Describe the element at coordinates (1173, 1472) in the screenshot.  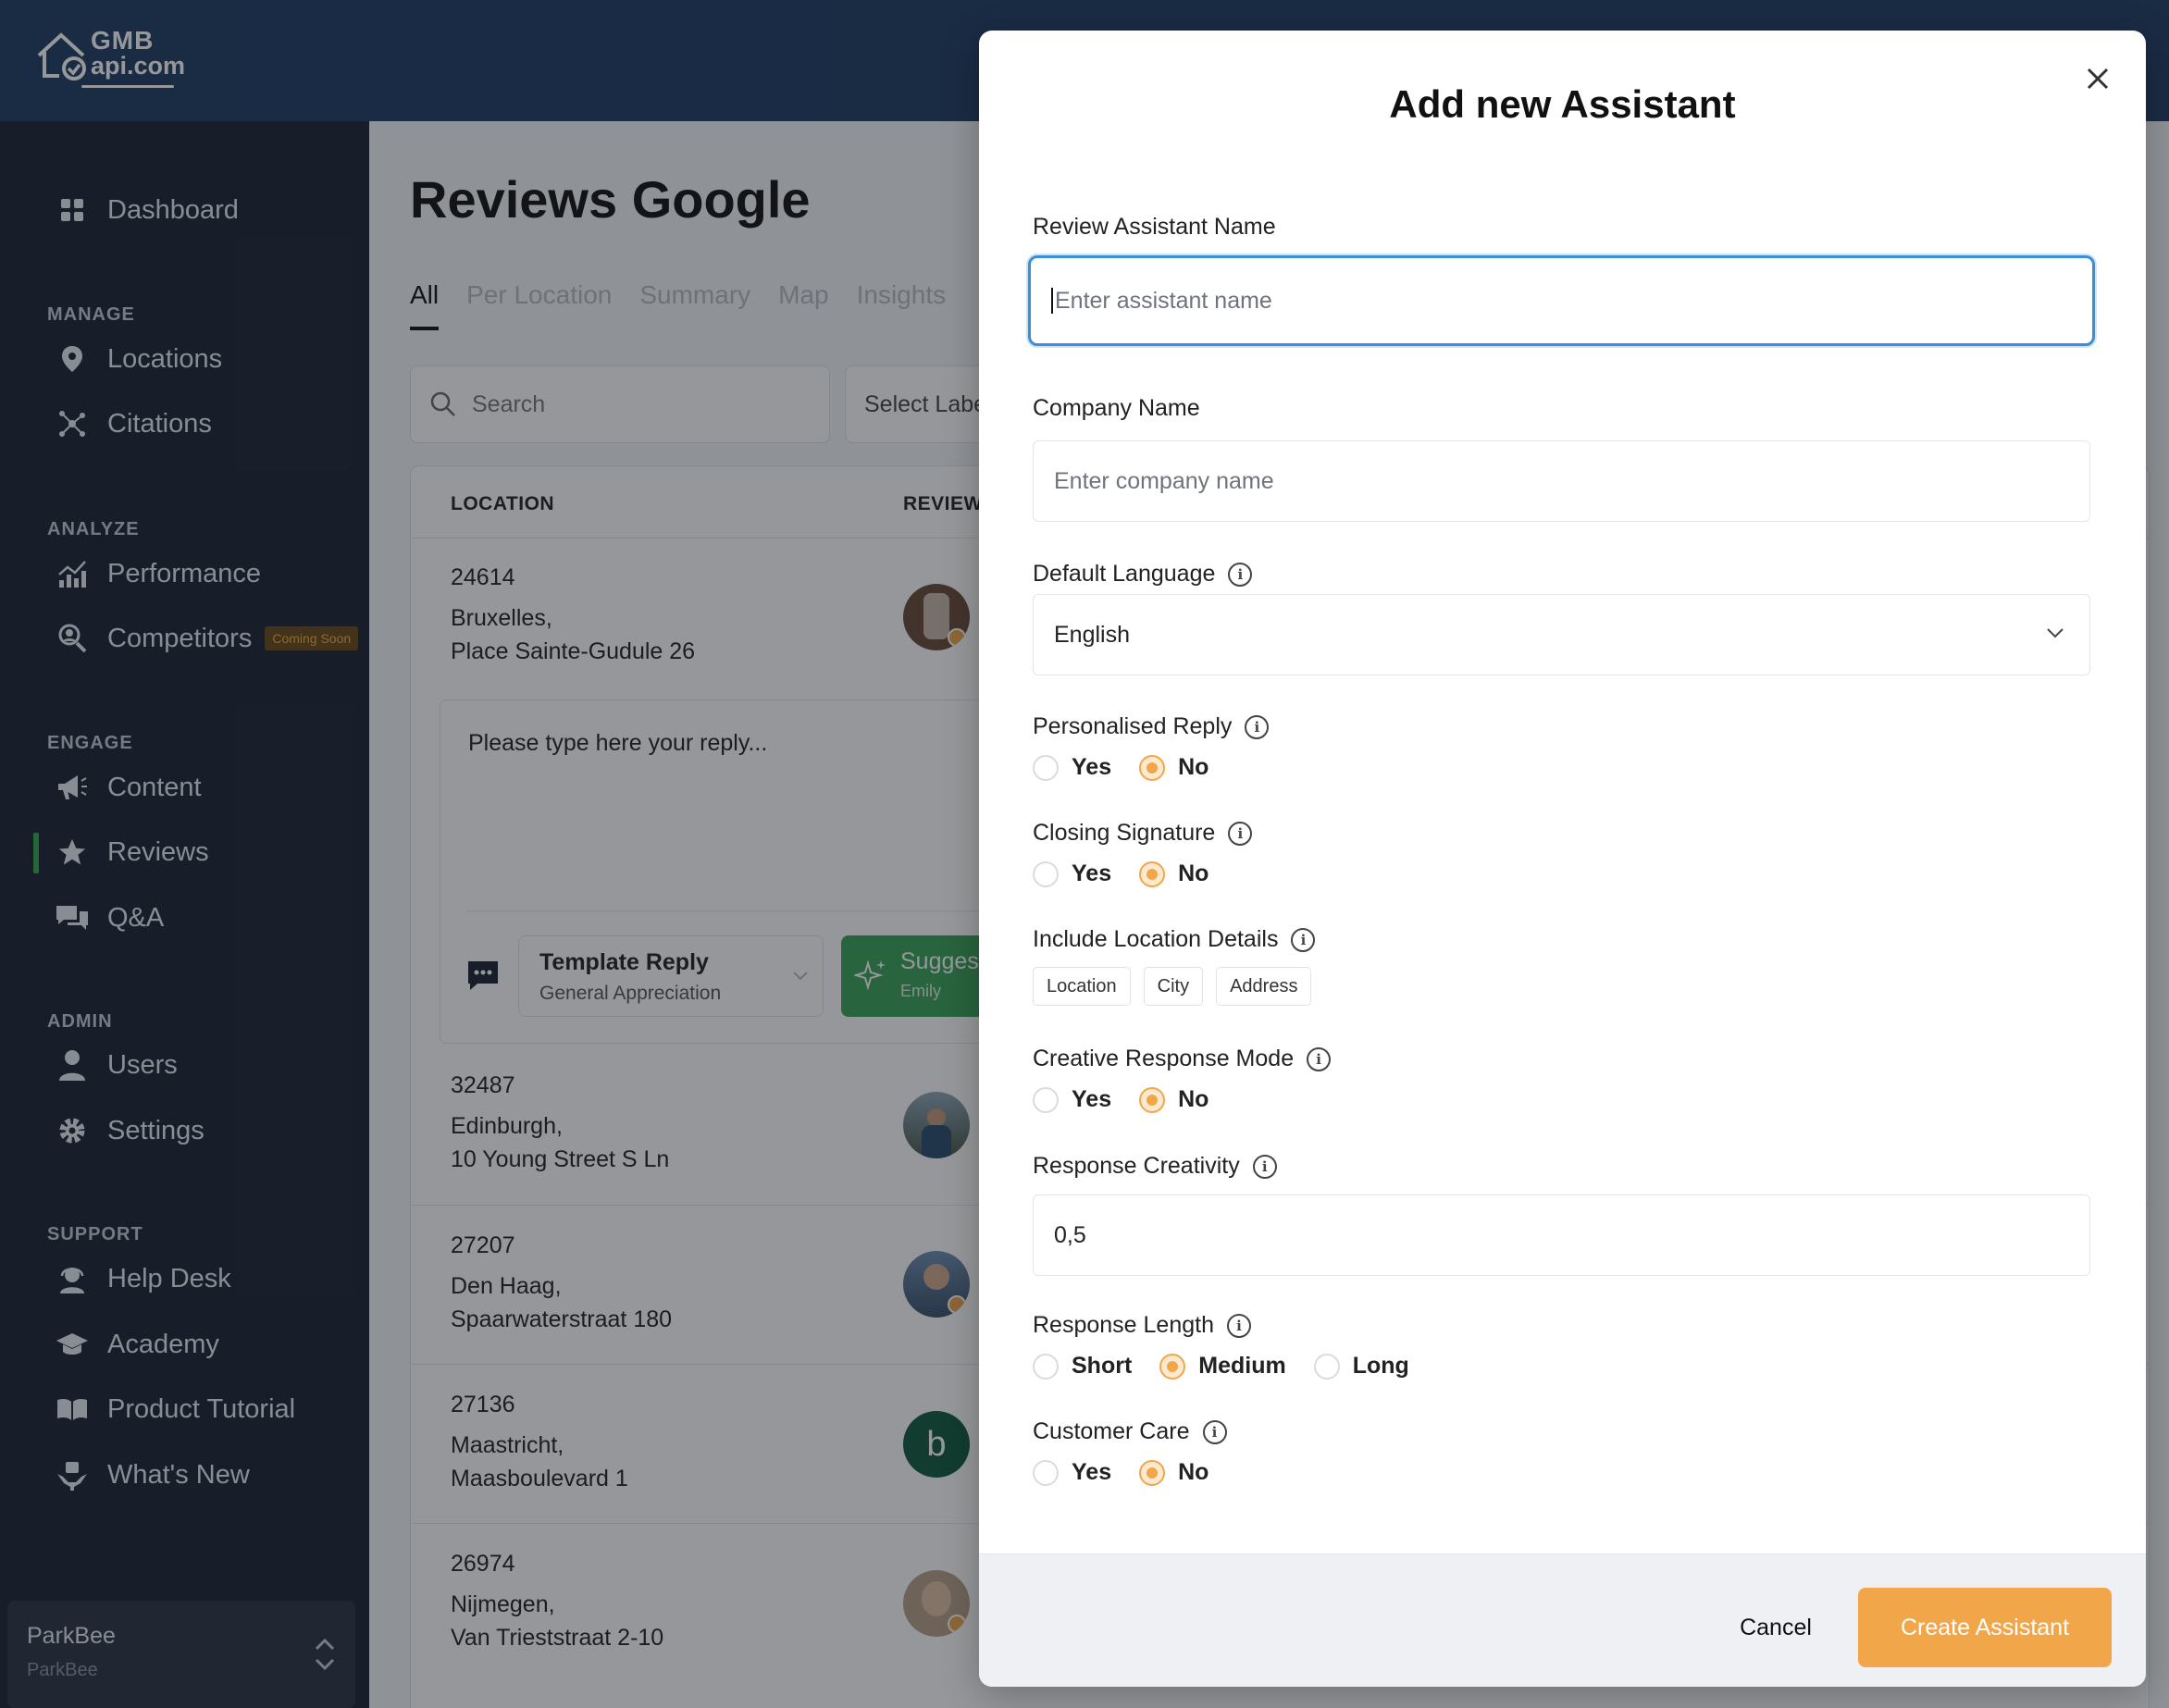
I see `care-no-radio: No` at that location.